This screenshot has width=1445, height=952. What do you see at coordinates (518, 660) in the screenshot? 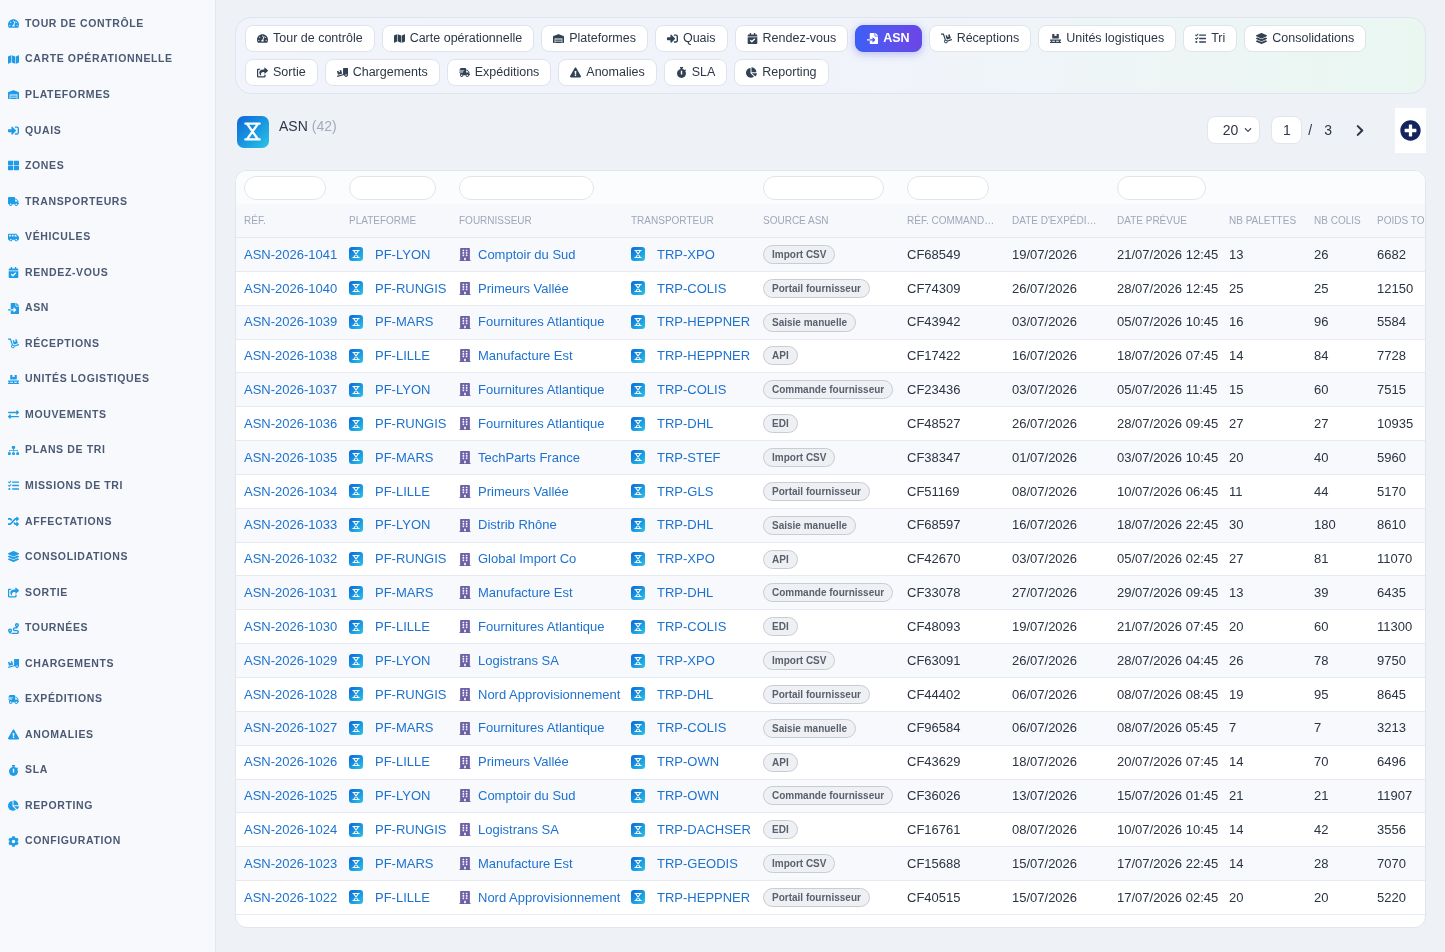
I see `supplier-link: Logistrans SA` at bounding box center [518, 660].